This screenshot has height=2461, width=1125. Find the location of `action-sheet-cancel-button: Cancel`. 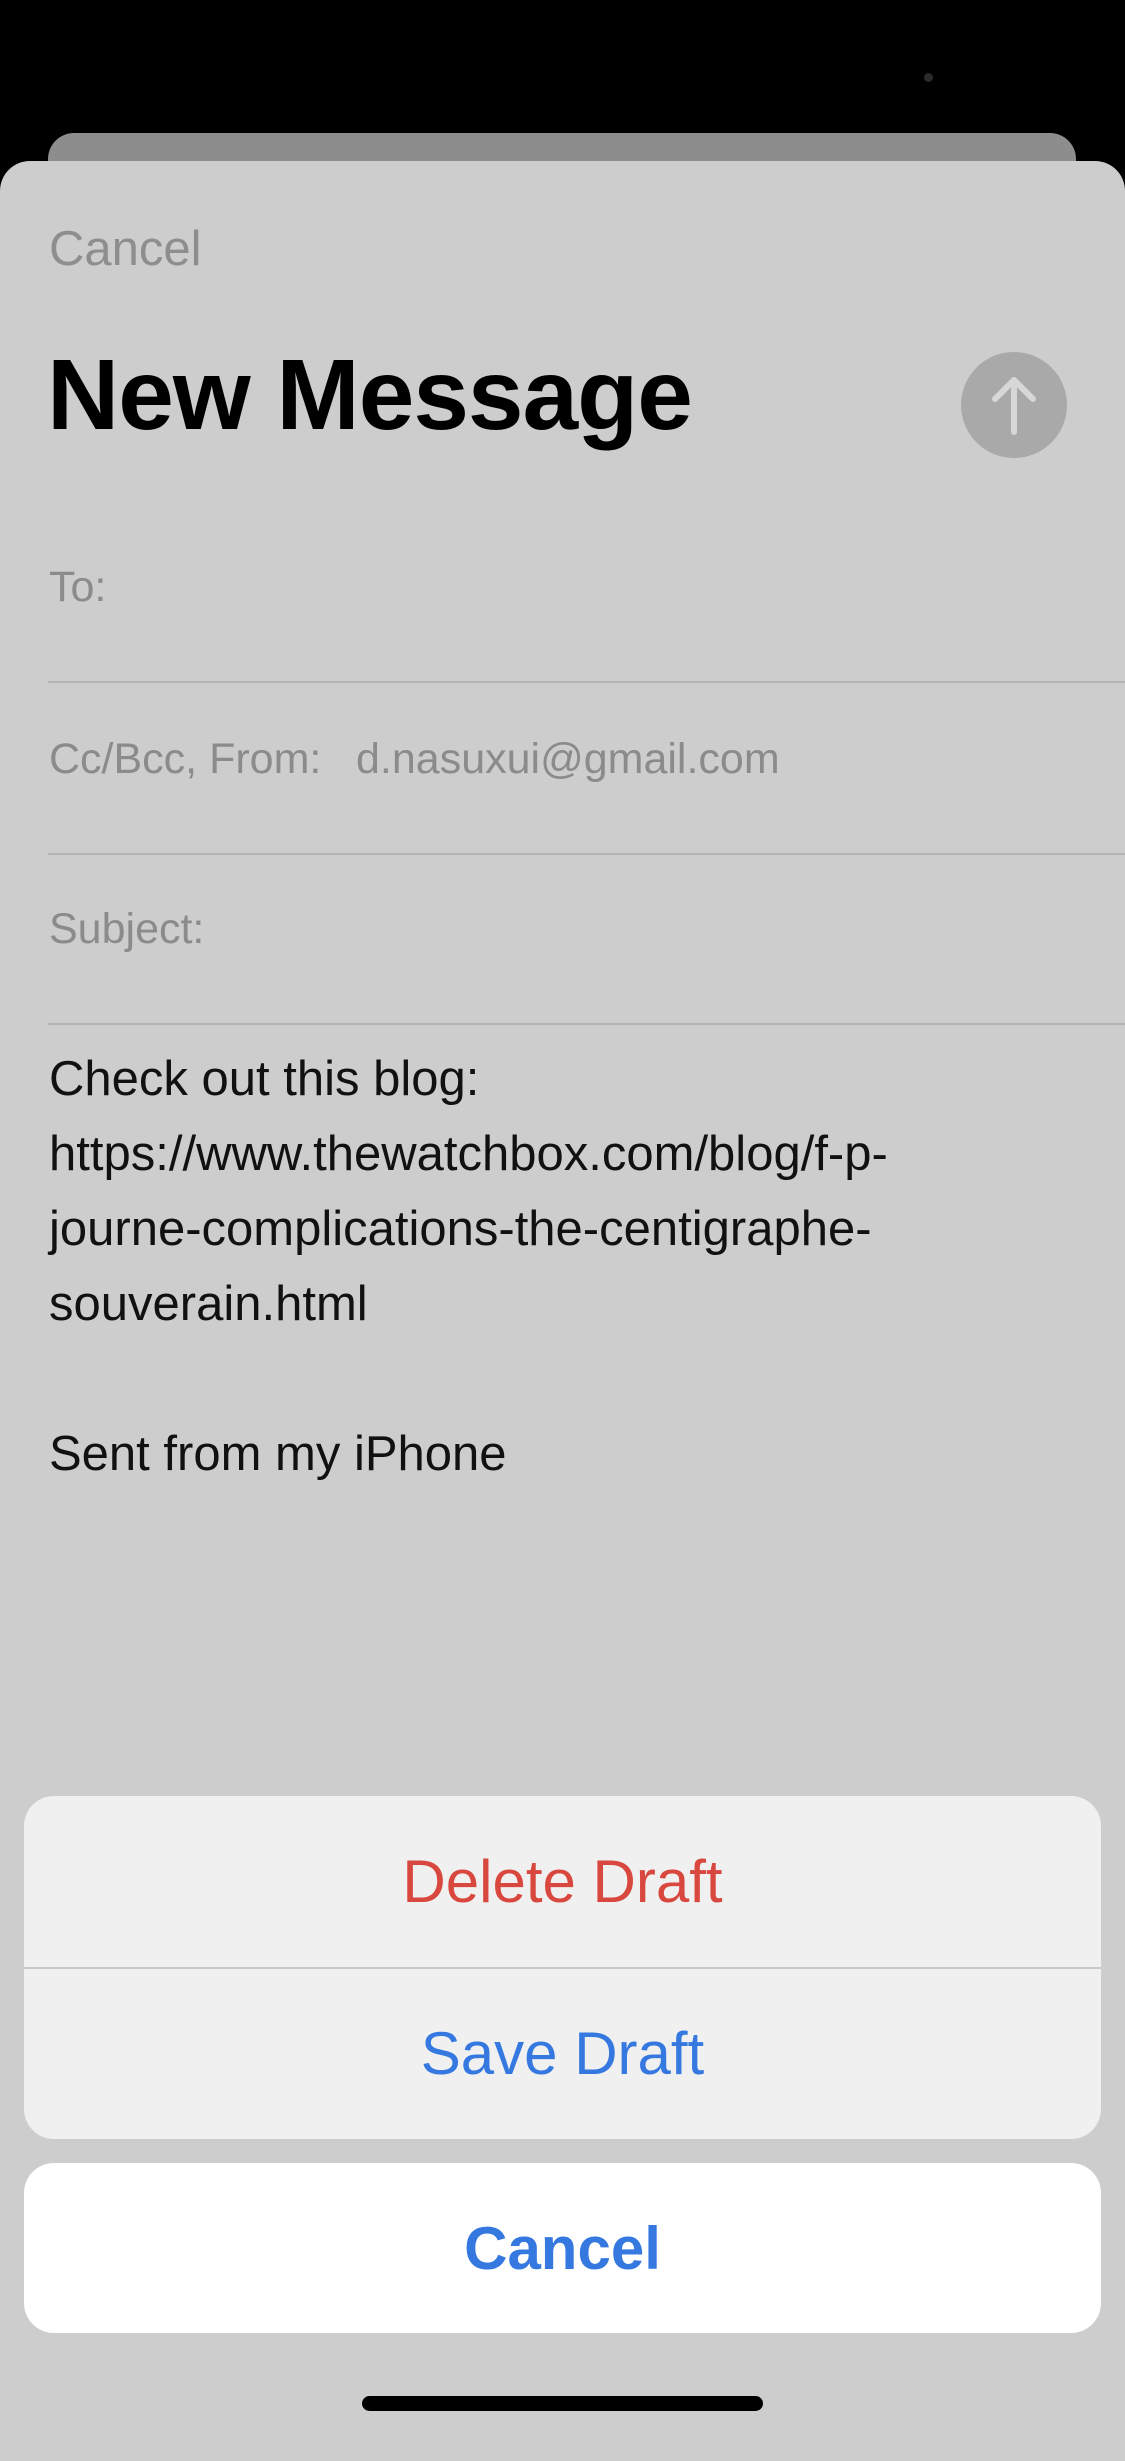

action-sheet-cancel-button: Cancel is located at coordinates (562, 2248).